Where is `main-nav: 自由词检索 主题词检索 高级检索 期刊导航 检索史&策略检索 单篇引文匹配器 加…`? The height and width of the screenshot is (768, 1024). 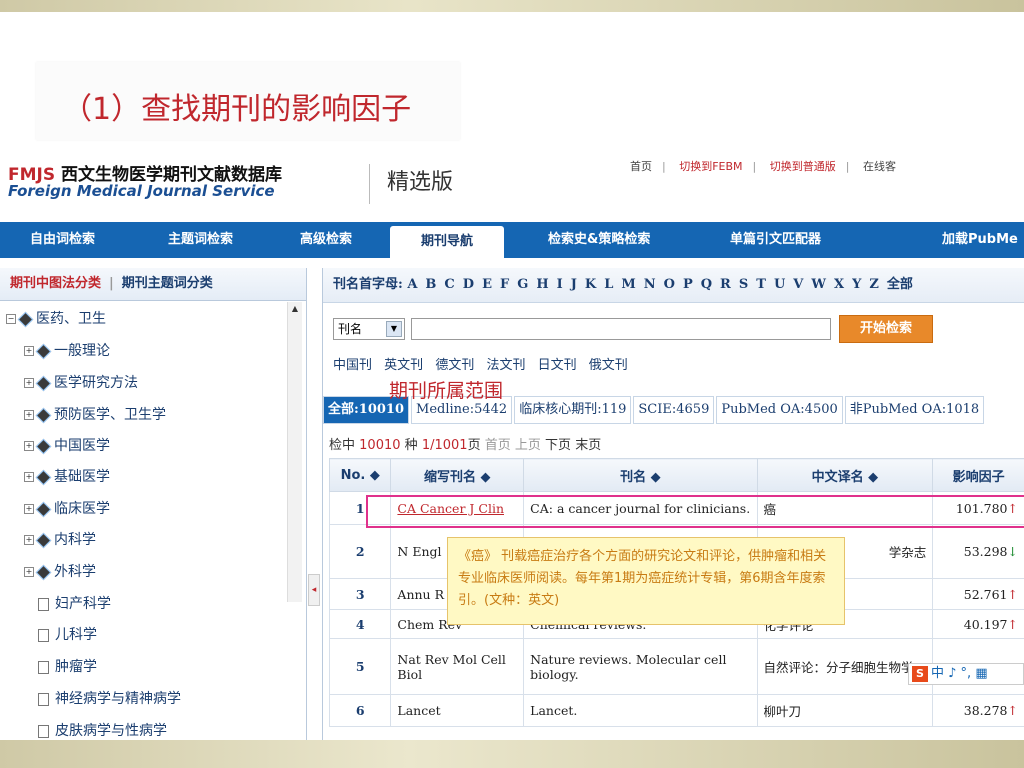
main-nav: 自由词检索 主题词检索 高级检索 期刊导航 检索史&策略检索 单篇引文匹配器 加… is located at coordinates (512, 240).